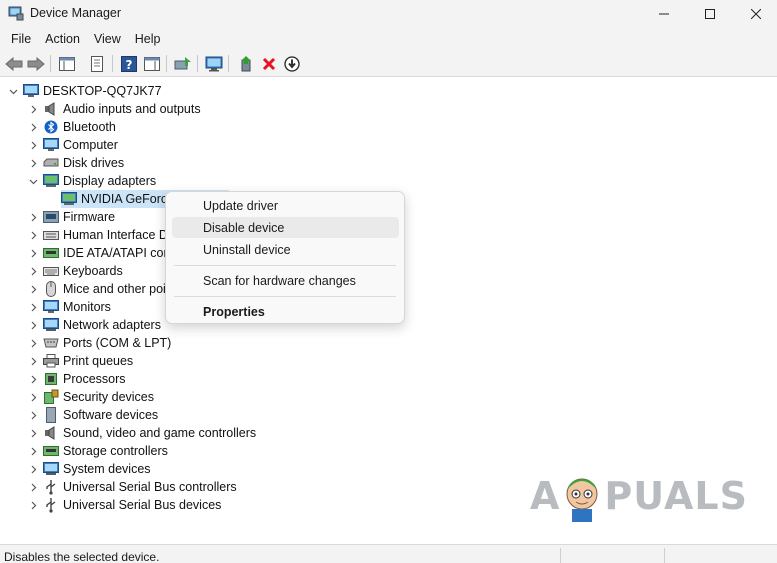 Image resolution: width=777 pixels, height=563 pixels. Describe the element at coordinates (142, 433) in the screenshot. I see `tree-item-sound-video-game: Sound, video and game controllers` at that location.